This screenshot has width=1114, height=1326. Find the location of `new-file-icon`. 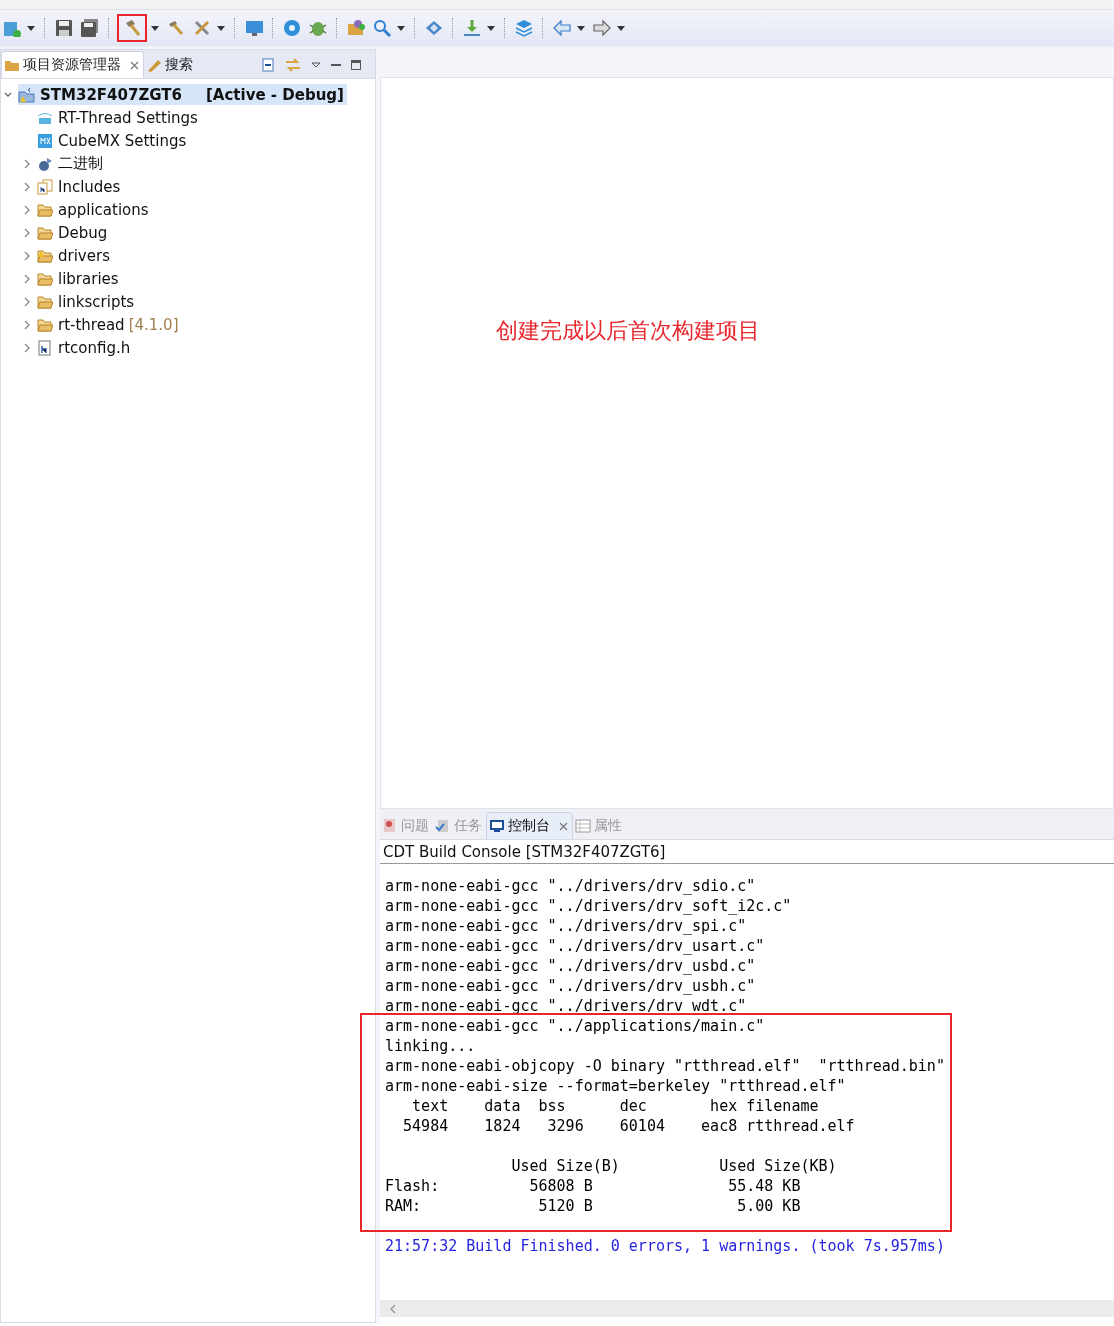

new-file-icon is located at coordinates (12, 28).